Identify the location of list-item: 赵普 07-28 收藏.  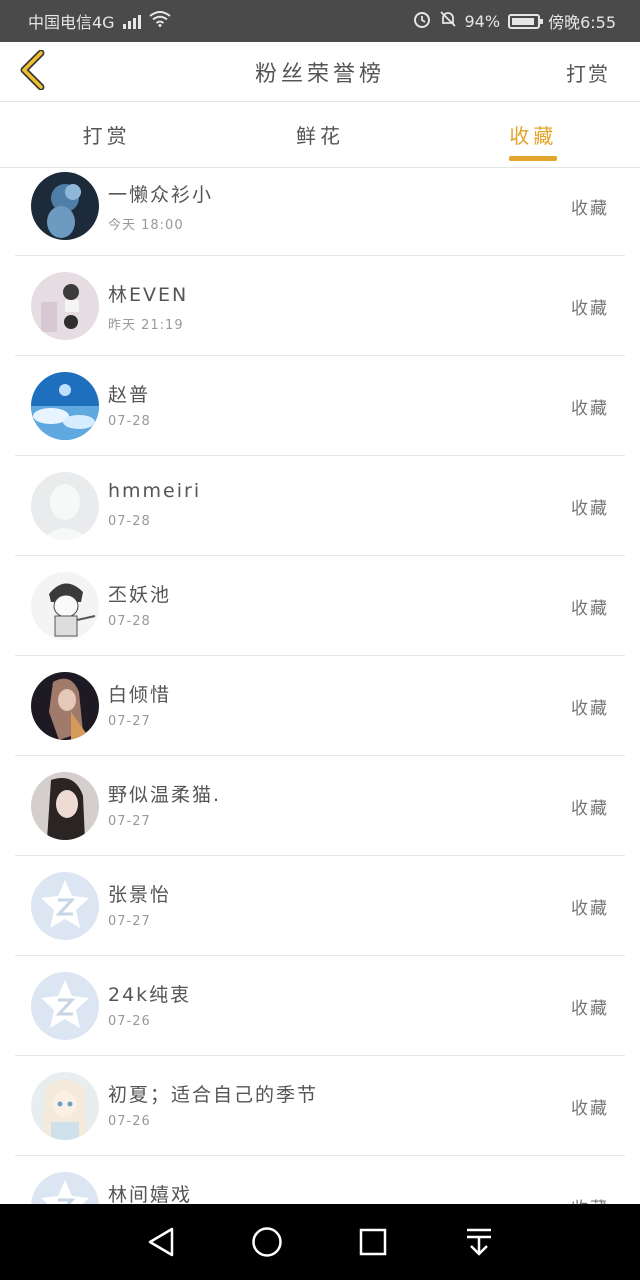
(320, 406).